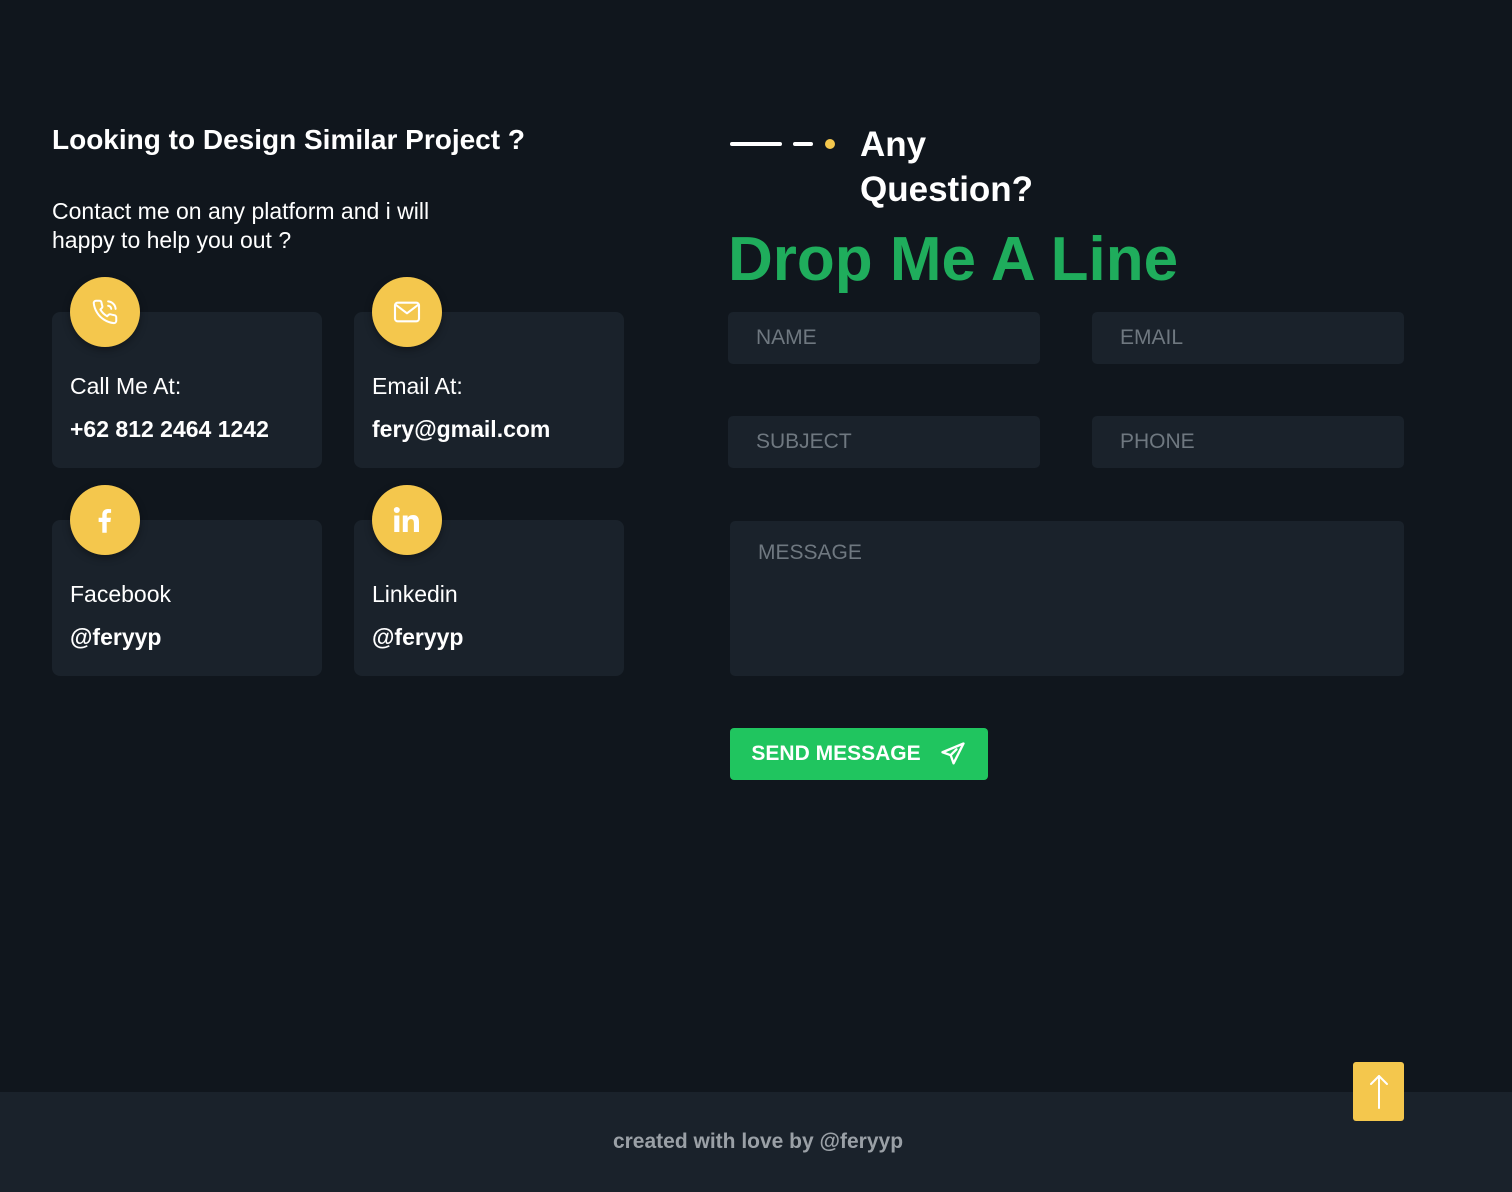  I want to click on send-message-label: SEND MESSAGE, so click(836, 753).